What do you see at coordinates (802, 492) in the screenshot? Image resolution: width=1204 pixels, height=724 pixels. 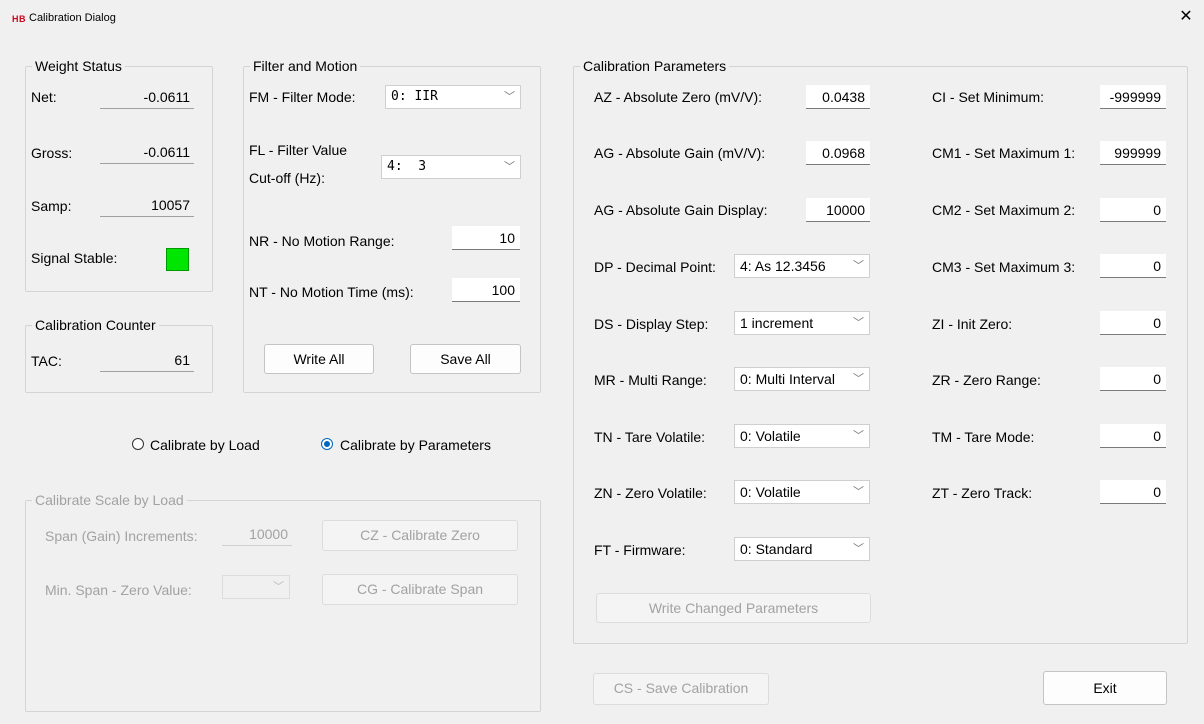 I see `zn-zero-volatile-select: 0: Volatile ﹀` at bounding box center [802, 492].